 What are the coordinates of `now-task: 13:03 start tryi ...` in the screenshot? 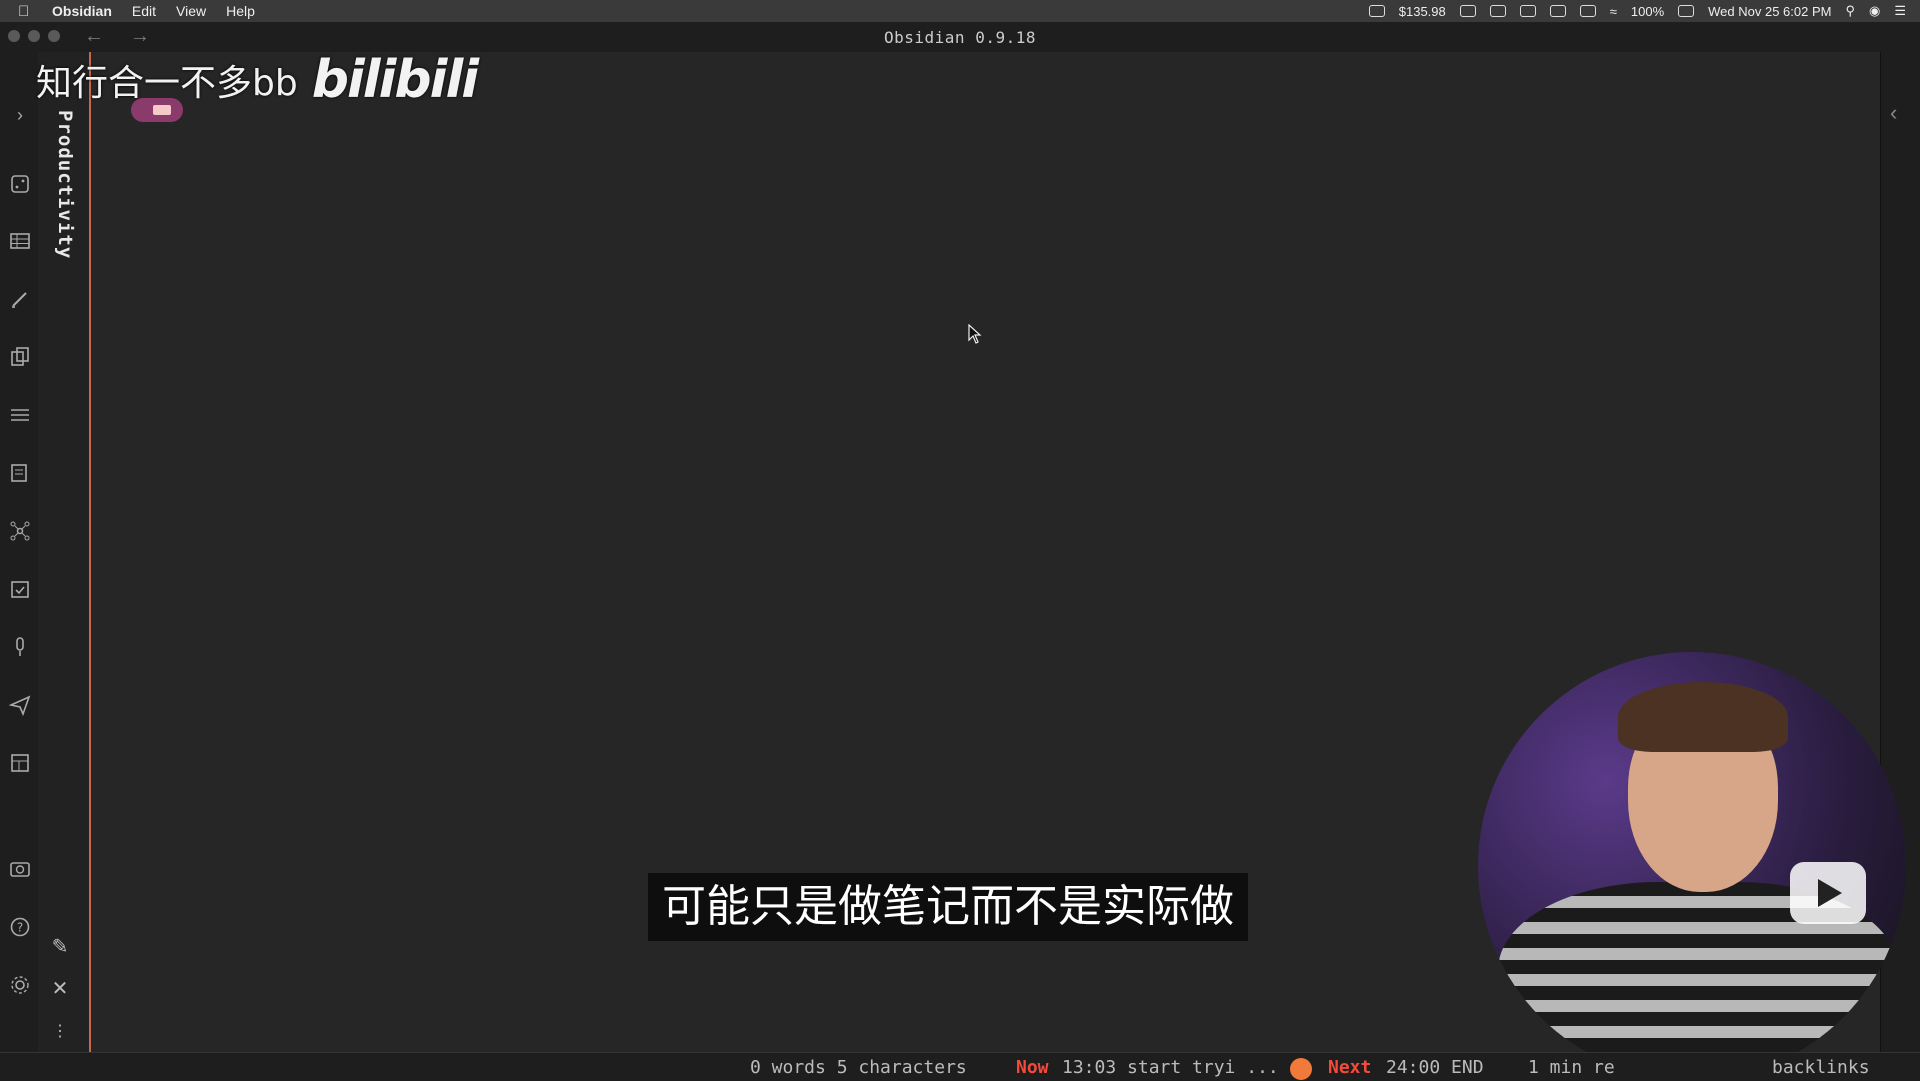 It's located at (1170, 1067).